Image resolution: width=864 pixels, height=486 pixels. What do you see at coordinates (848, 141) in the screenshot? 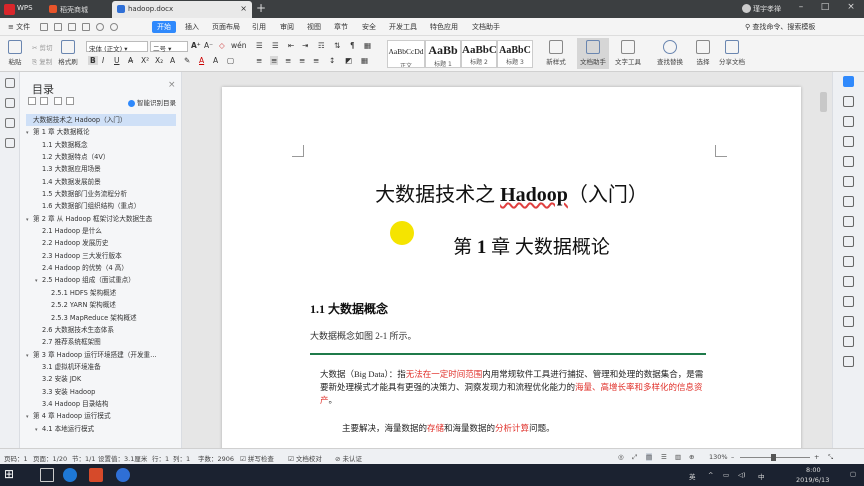
I see `tag-icon` at bounding box center [848, 141].